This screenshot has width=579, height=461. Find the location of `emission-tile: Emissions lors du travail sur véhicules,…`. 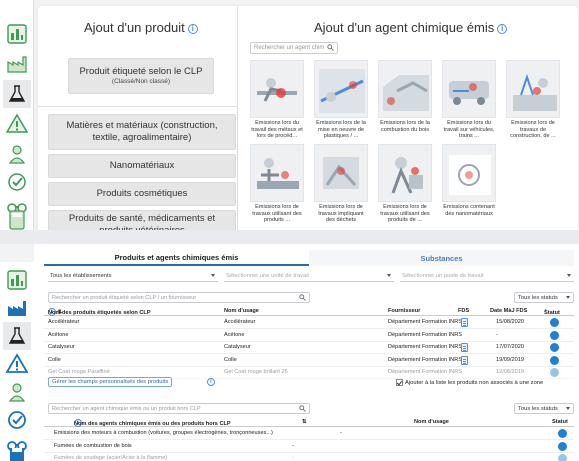

emission-tile: Emissions lors du travail sur véhicules,… is located at coordinates (469, 101).